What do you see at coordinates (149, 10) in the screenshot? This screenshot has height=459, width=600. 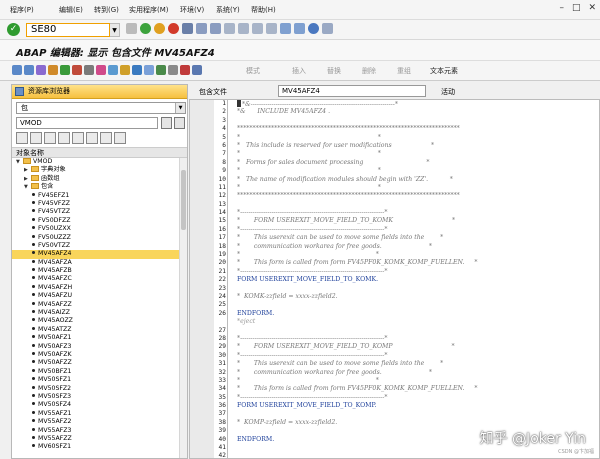 I see `menu-utilities: 实用程序(M)` at bounding box center [149, 10].